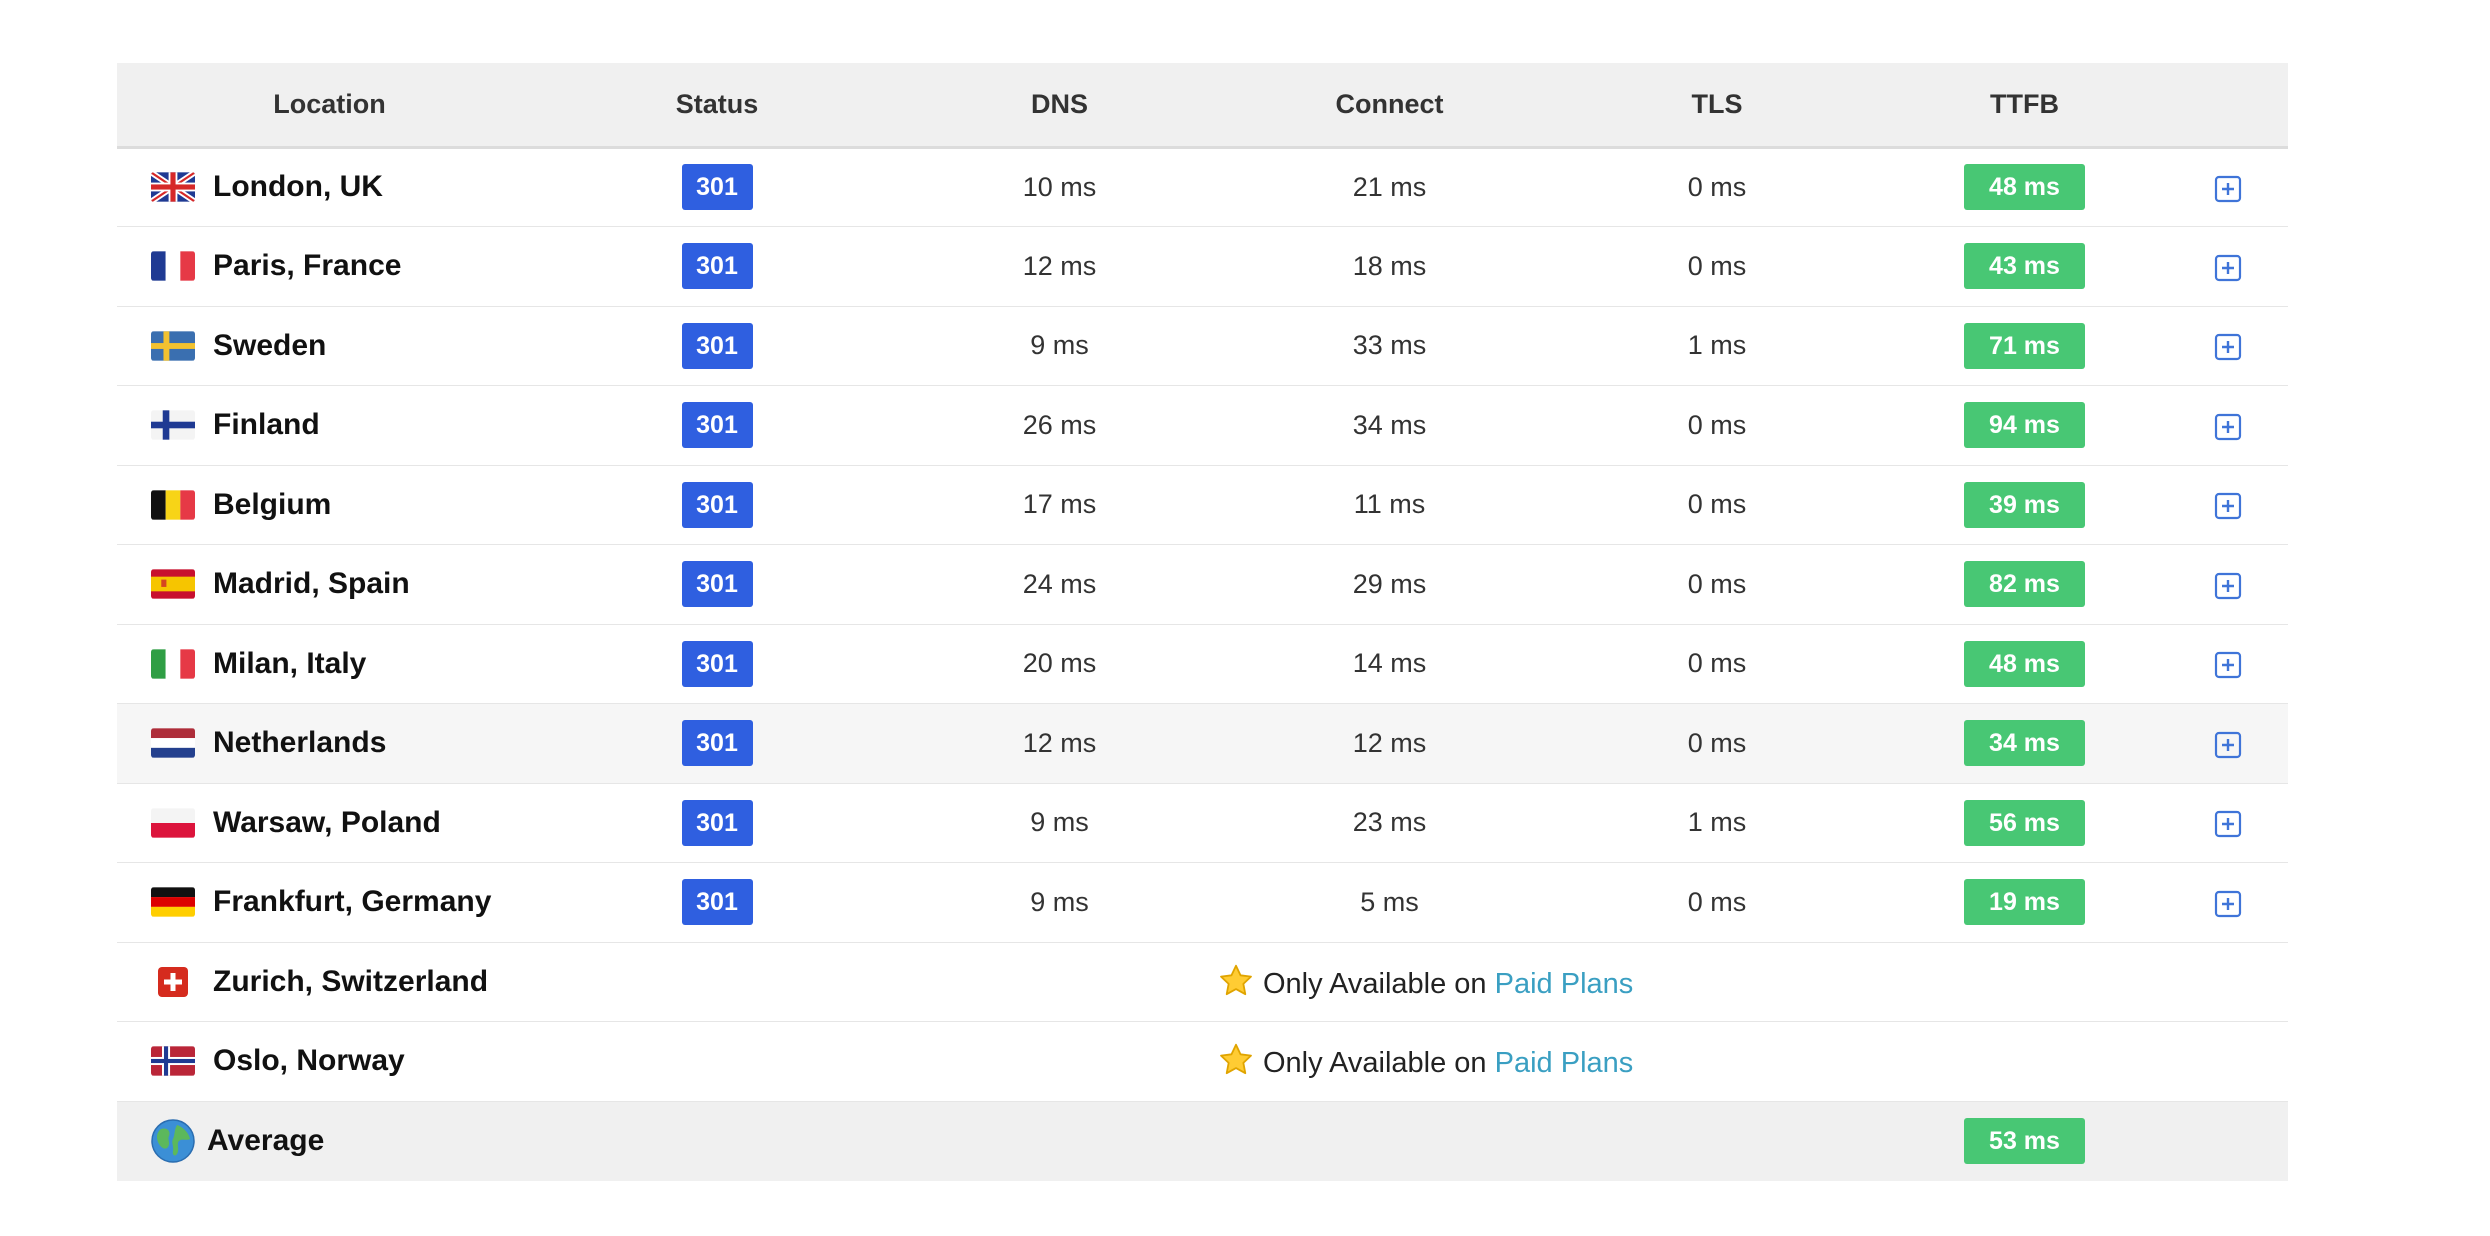  What do you see at coordinates (173, 743) in the screenshot?
I see `netherlands-flag-icon` at bounding box center [173, 743].